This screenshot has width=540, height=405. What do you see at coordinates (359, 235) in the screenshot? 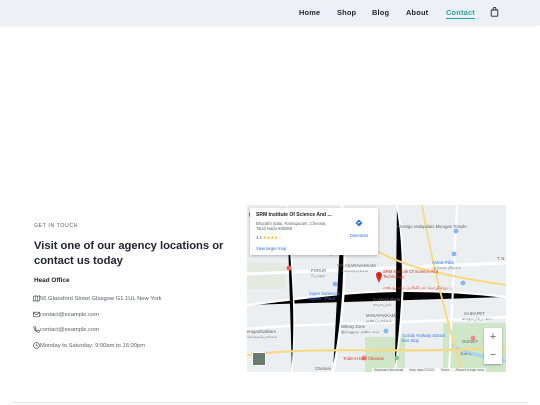
I see `directions-label: Directions` at bounding box center [359, 235].